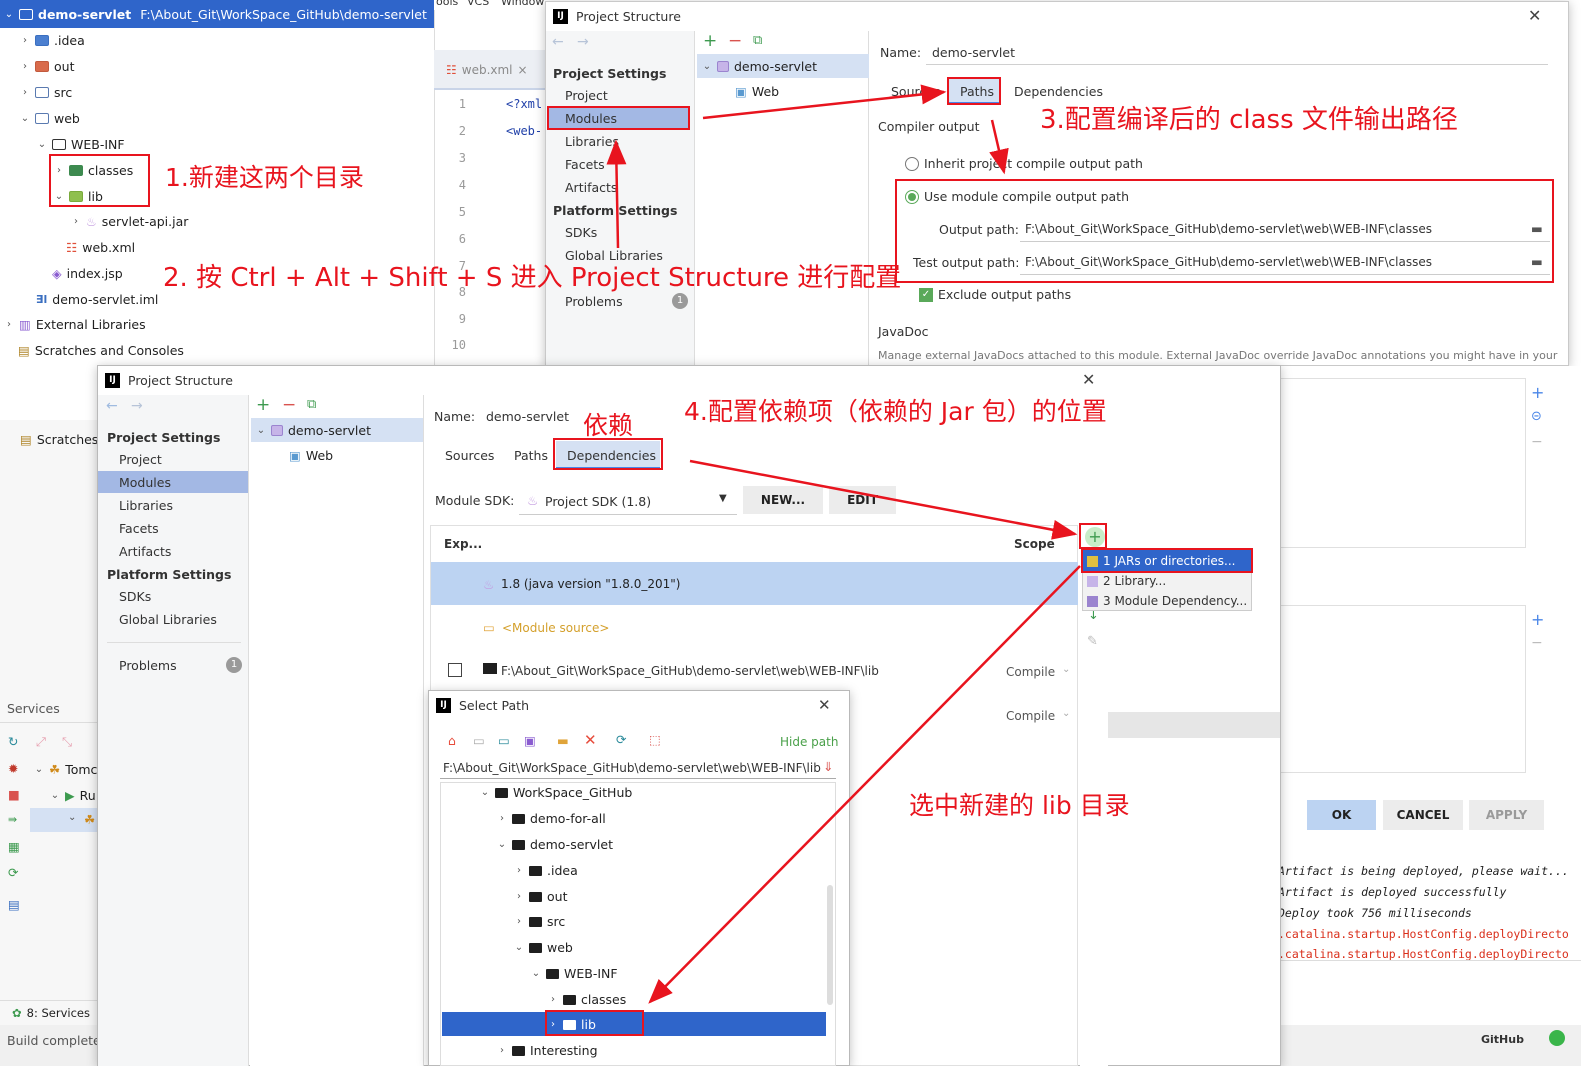 The image size is (1581, 1066). I want to click on path-tree-item: › Interesting, so click(547, 1050).